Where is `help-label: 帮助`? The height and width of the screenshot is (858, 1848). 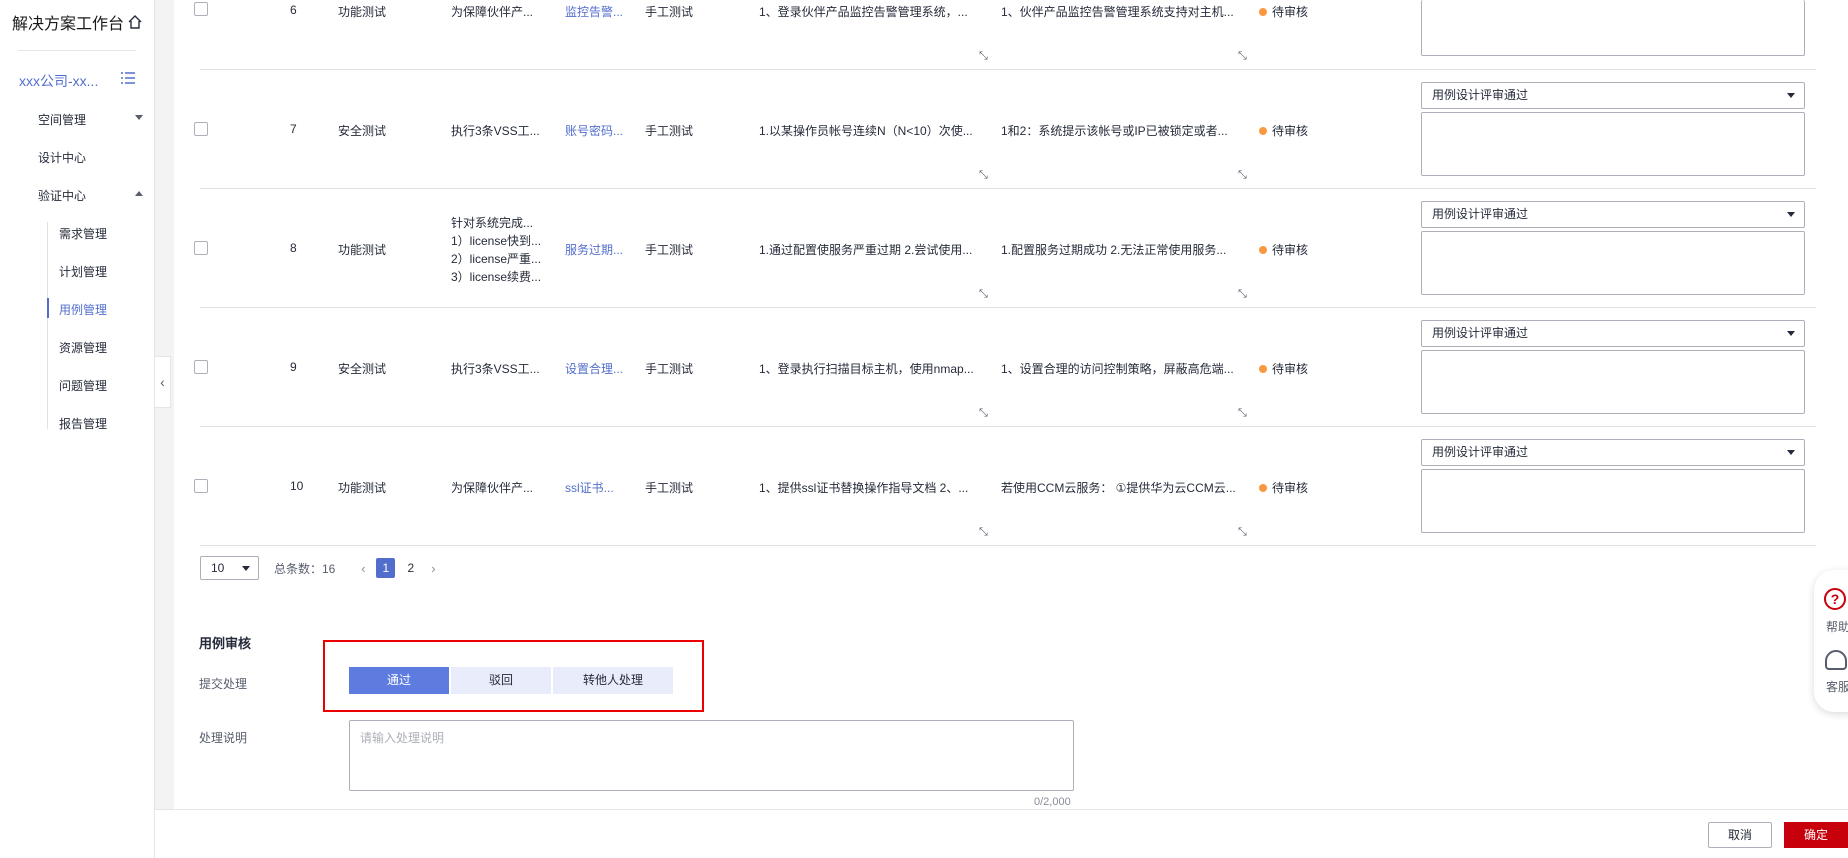 help-label: 帮助 is located at coordinates (1837, 626).